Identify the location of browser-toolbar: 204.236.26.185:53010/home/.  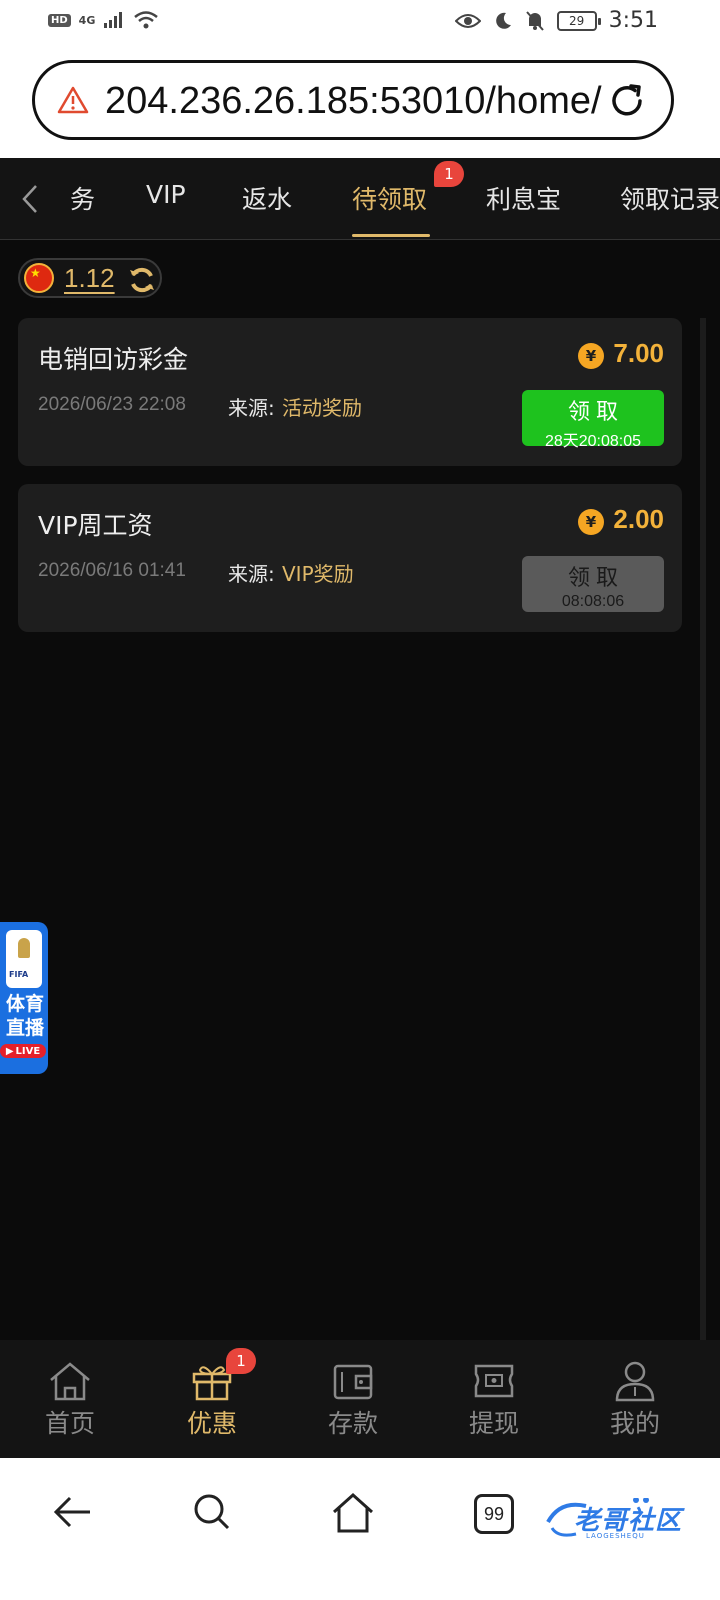
(360, 102).